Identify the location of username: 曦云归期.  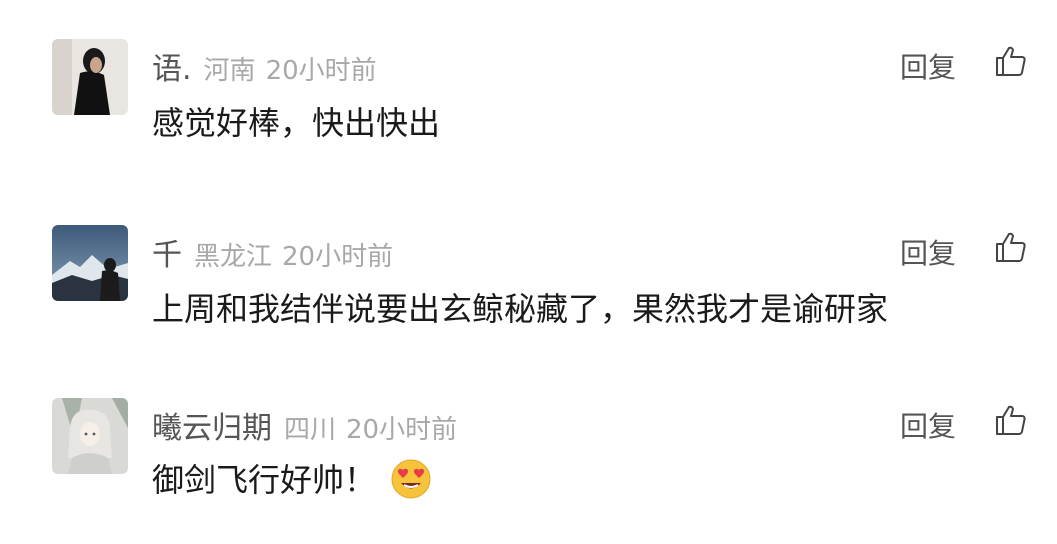
(212, 425).